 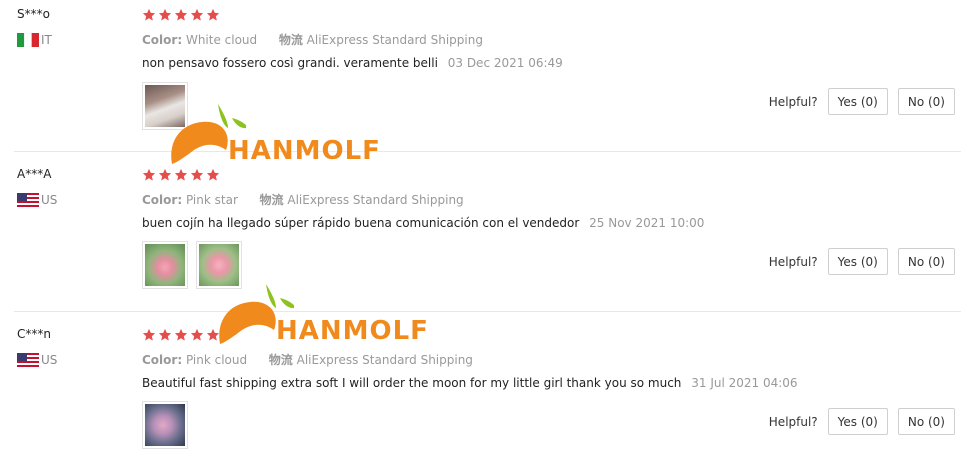 What do you see at coordinates (46, 40) in the screenshot?
I see `country-code: IT` at bounding box center [46, 40].